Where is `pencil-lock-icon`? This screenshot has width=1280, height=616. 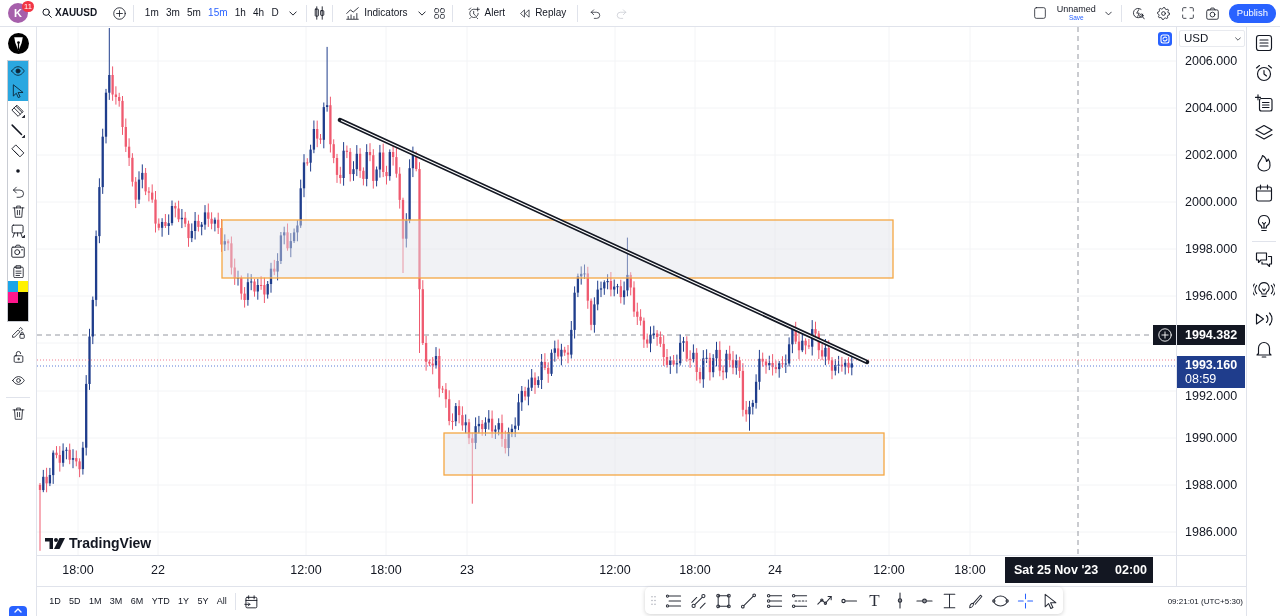 pencil-lock-icon is located at coordinates (18, 332).